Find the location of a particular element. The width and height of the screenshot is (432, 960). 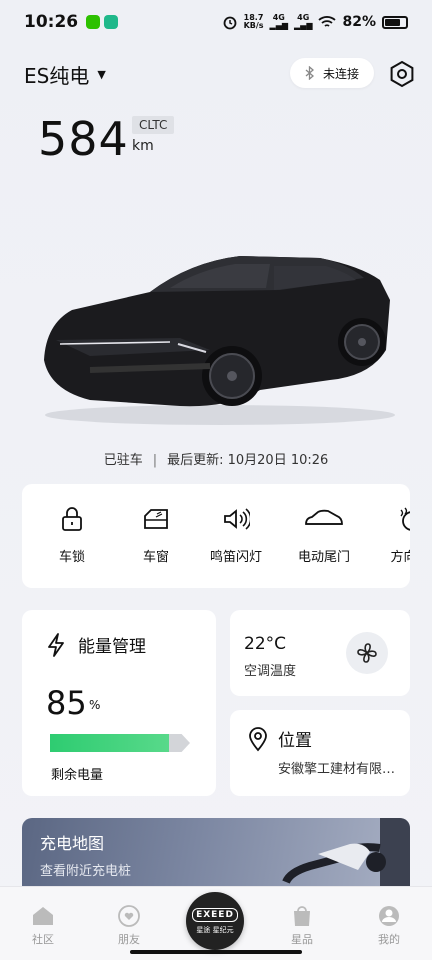

bluetooth-icon is located at coordinates (309, 73).